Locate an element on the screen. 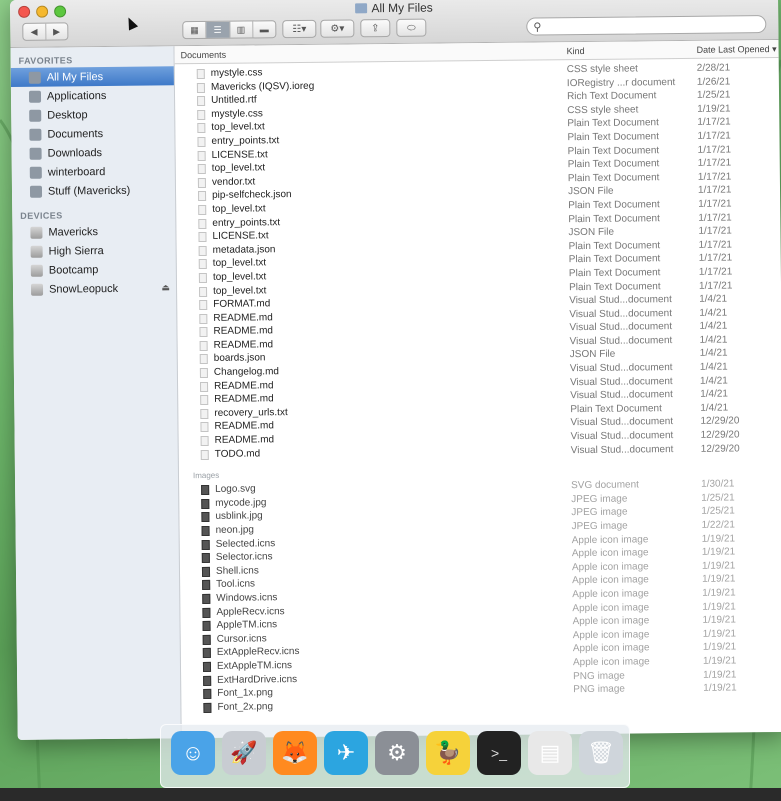 This screenshot has height=801, width=781. back-forward-control: ◀ ▶ is located at coordinates (45, 31).